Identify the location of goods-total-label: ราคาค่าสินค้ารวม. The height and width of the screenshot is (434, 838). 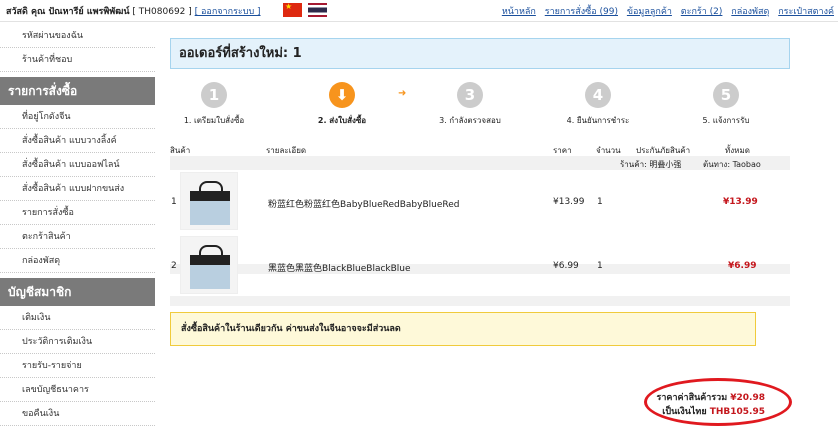
(692, 398).